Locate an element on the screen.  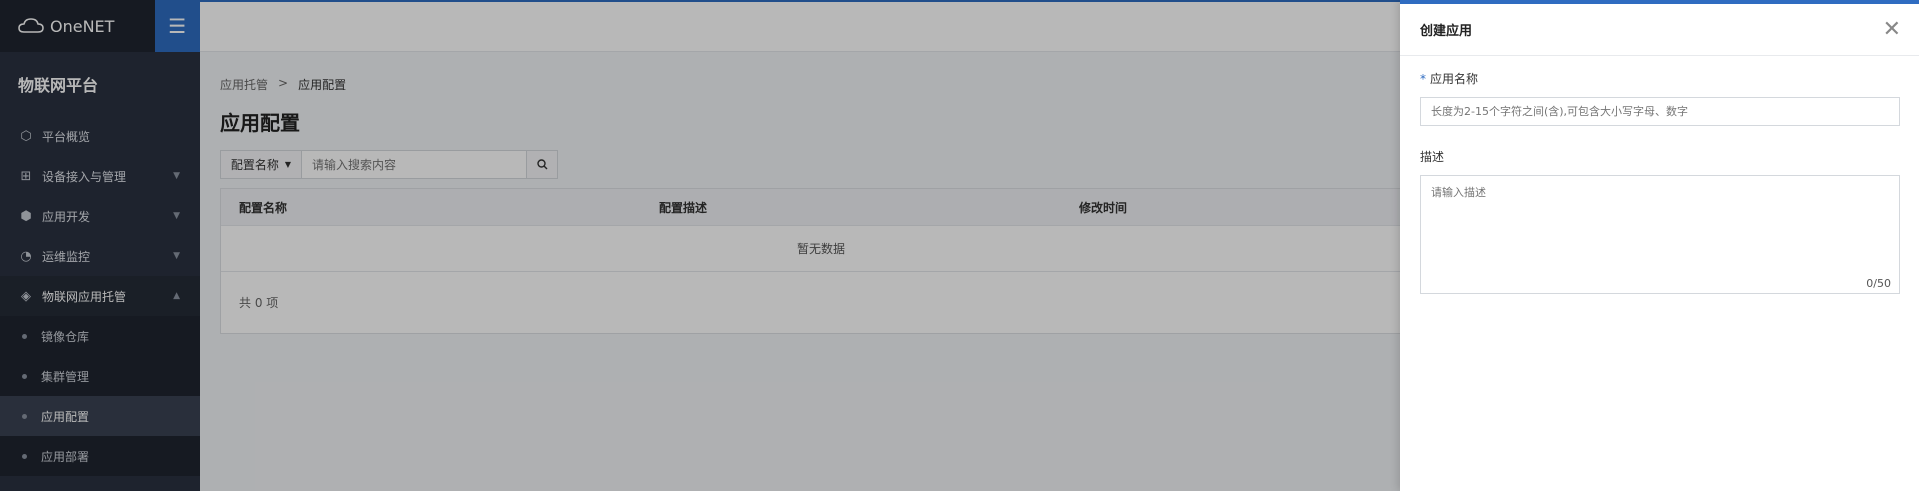
close-icon: ✕ is located at coordinates (1892, 29).